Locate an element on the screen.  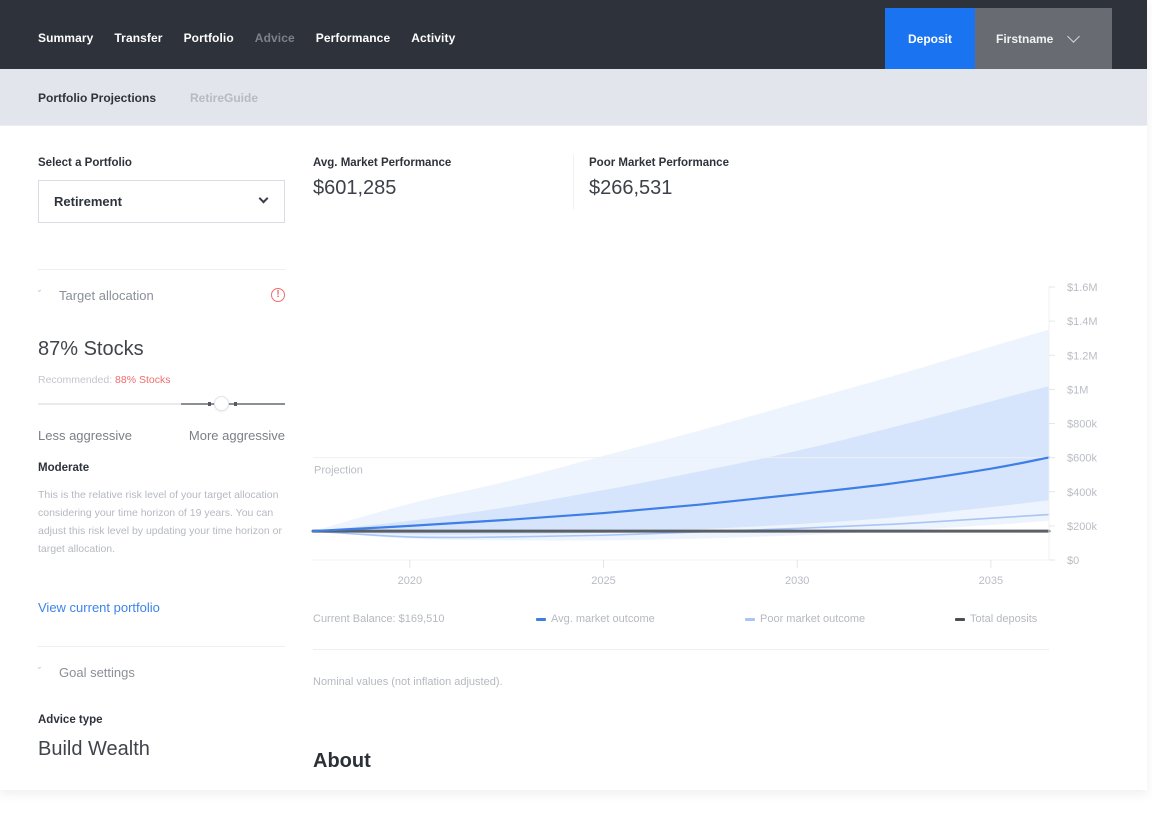
deposit-button: Deposit is located at coordinates (930, 38).